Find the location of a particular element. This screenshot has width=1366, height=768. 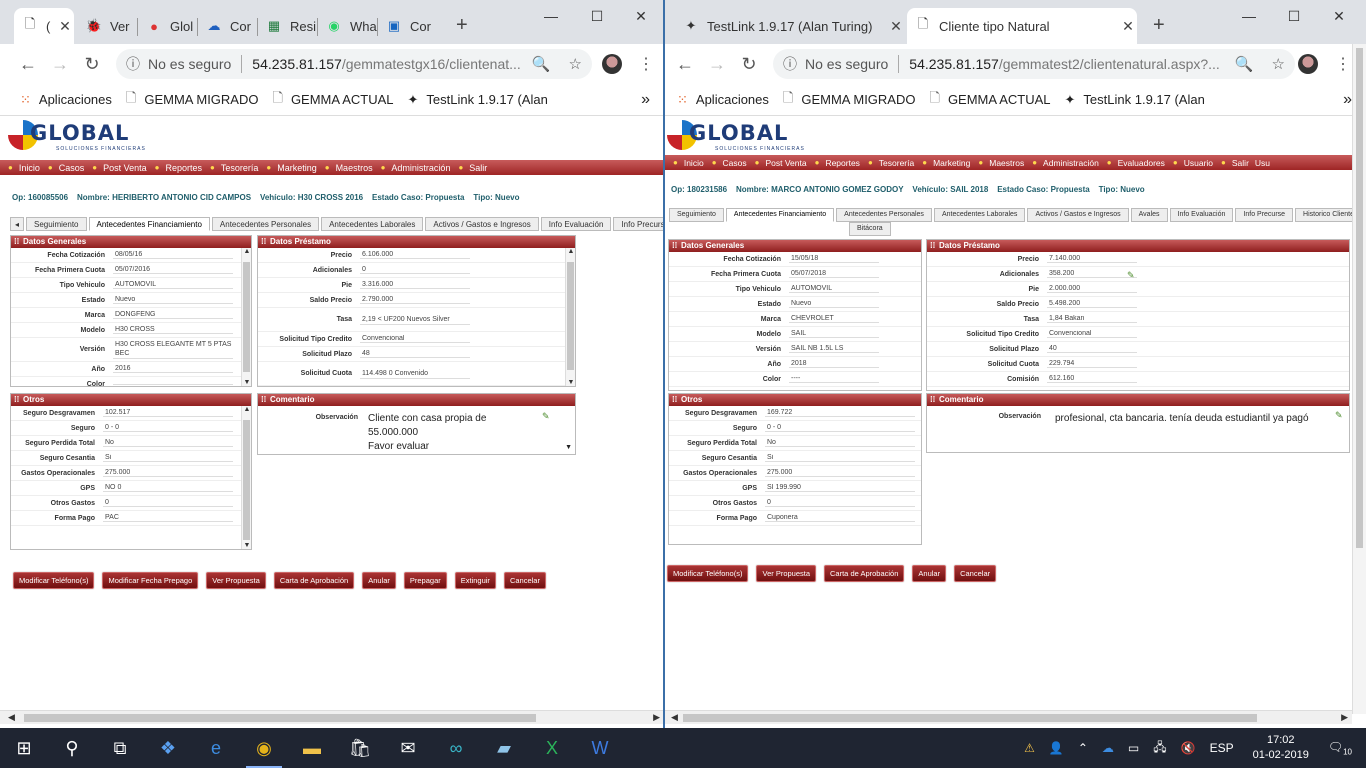

menu-item: Salir is located at coordinates (1240, 163).